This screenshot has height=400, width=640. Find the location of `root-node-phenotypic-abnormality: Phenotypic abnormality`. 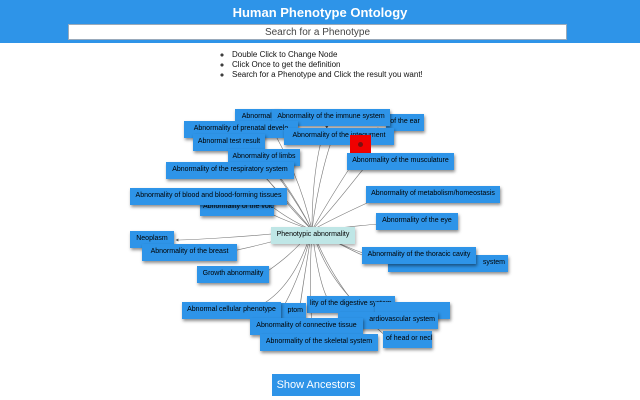

root-node-phenotypic-abnormality: Phenotypic abnormality is located at coordinates (313, 235).